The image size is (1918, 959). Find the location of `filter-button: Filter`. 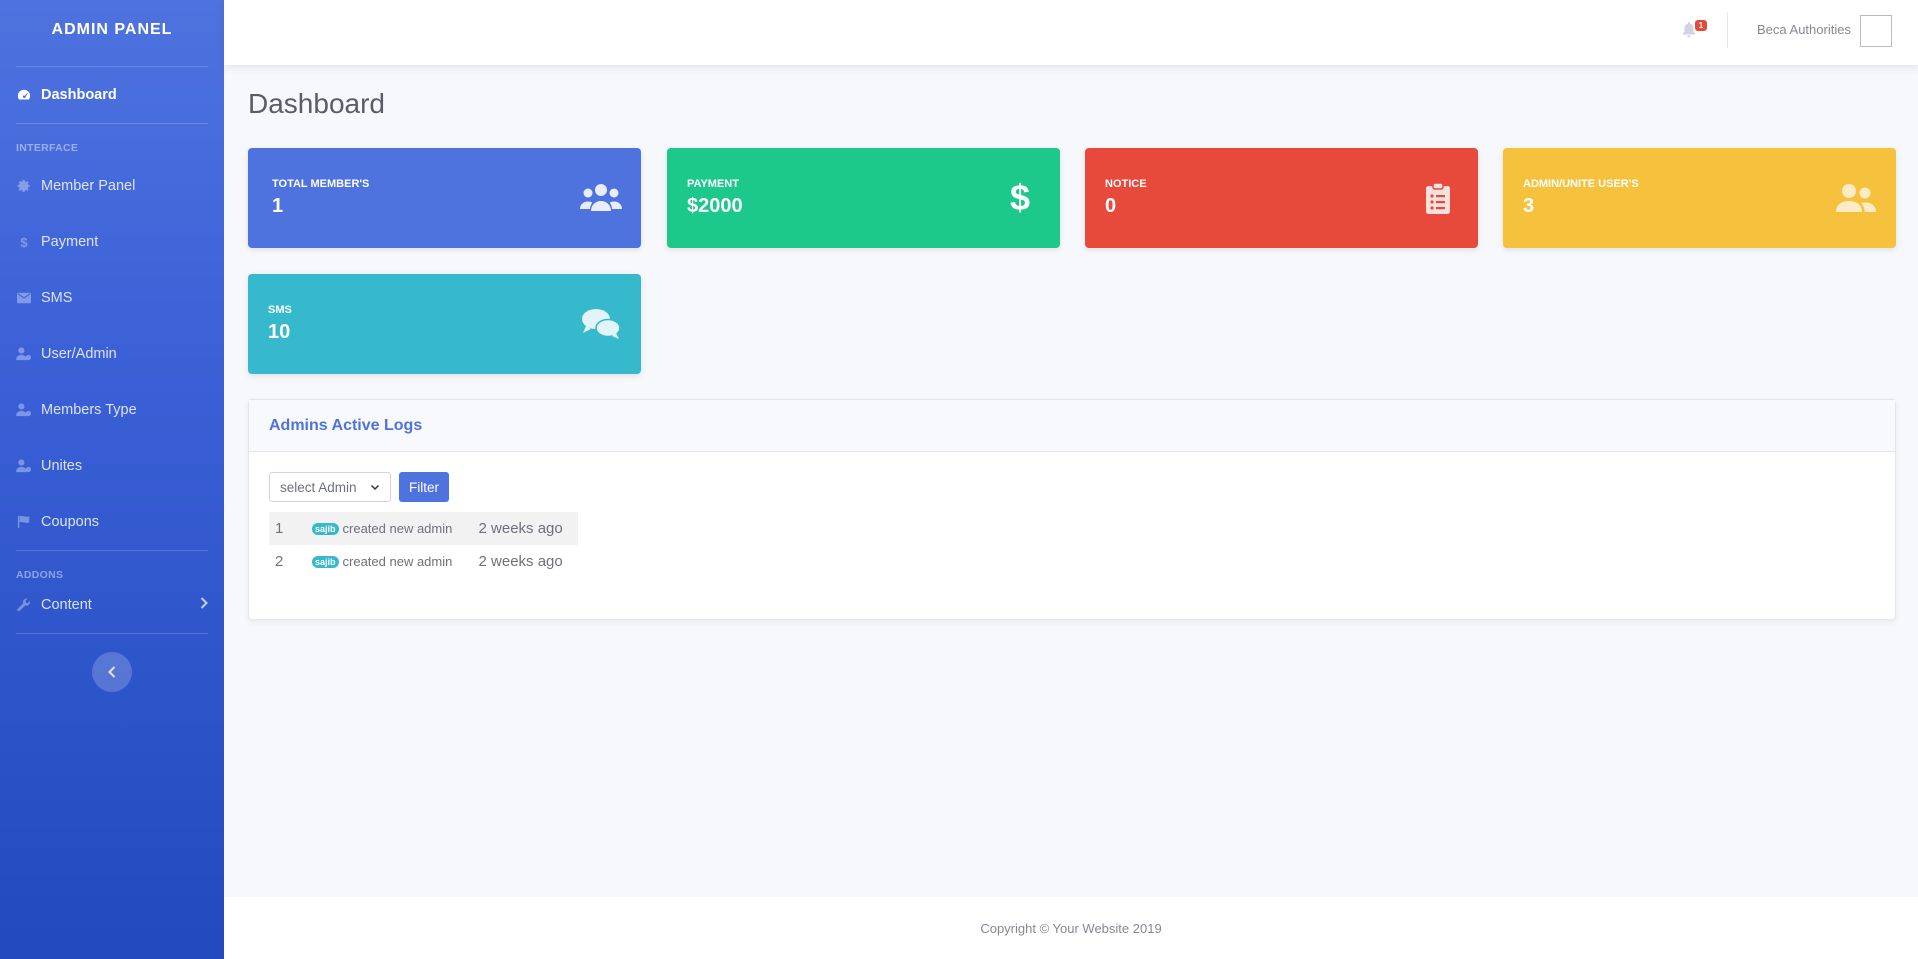

filter-button: Filter is located at coordinates (424, 487).